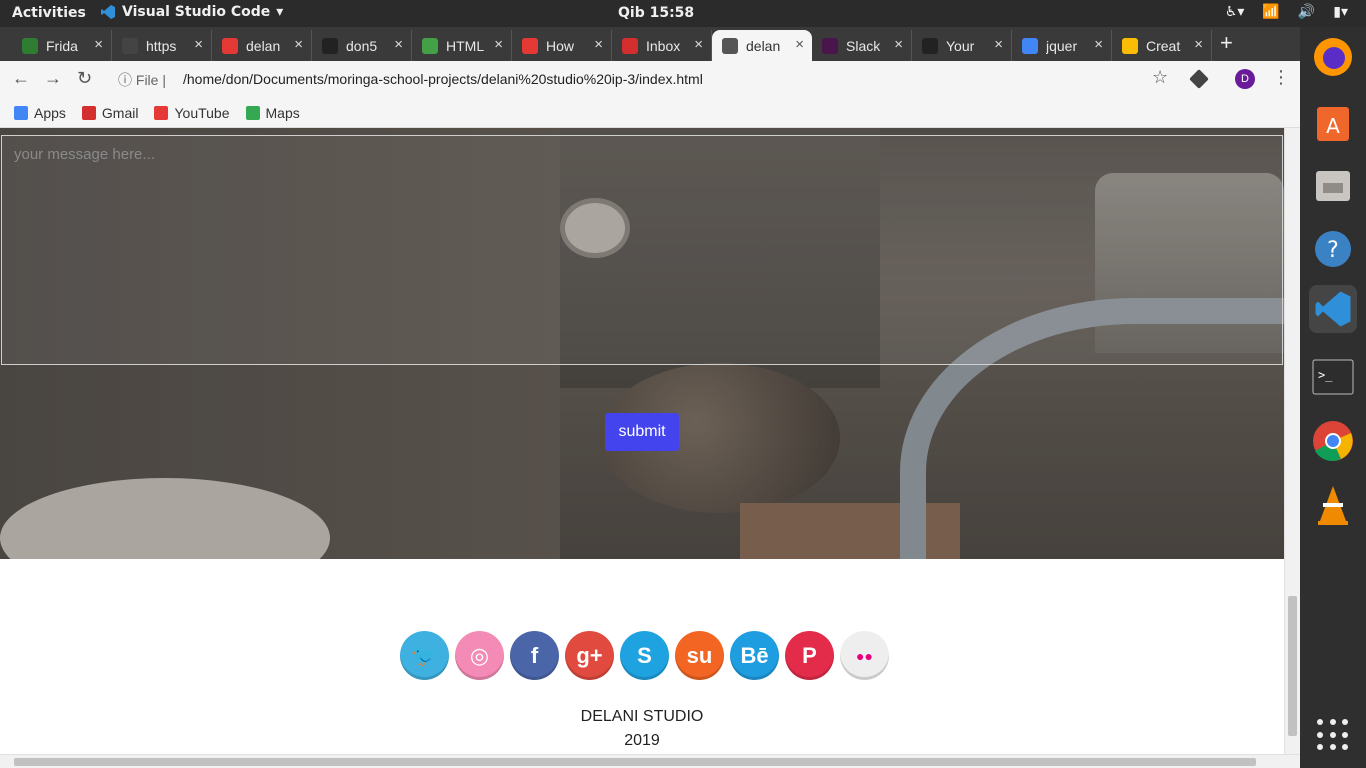 The height and width of the screenshot is (768, 1366). Describe the element at coordinates (109, 113) in the screenshot. I see `bookmark-gmail: Gmail` at that location.